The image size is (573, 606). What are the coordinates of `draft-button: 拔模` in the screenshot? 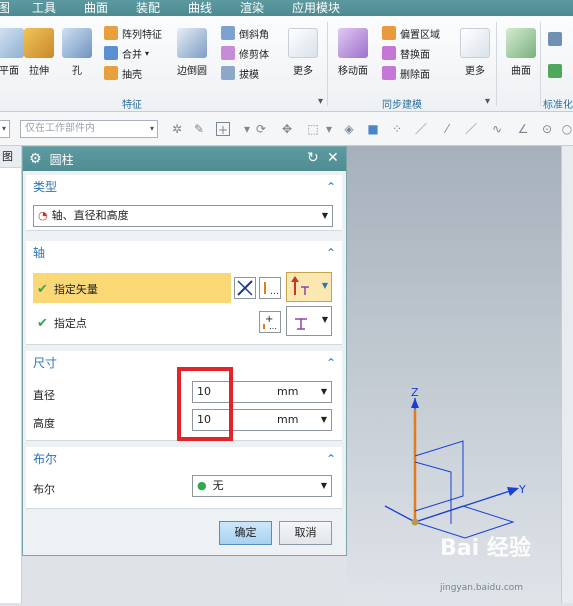 It's located at (240, 73).